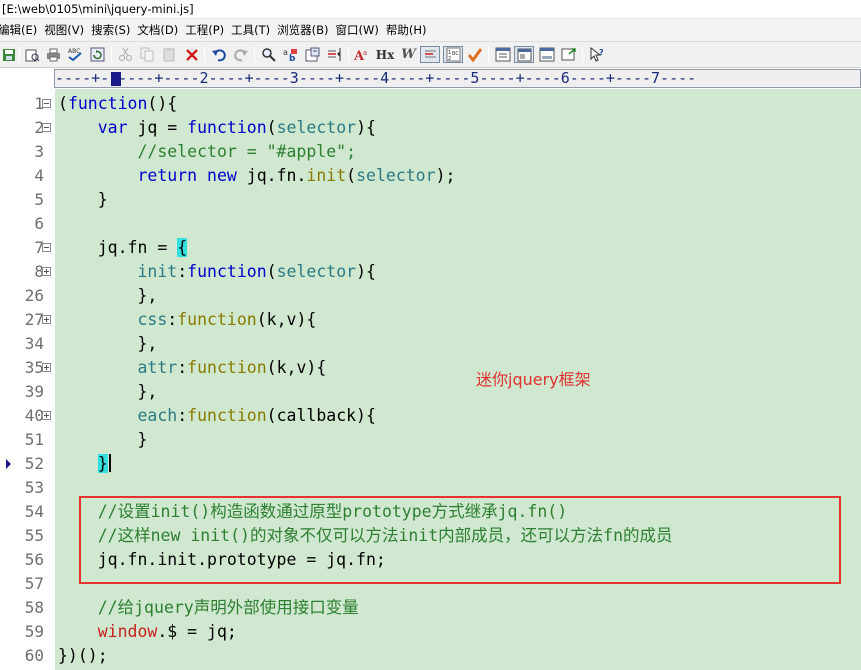 The width and height of the screenshot is (861, 670). What do you see at coordinates (445, 175) in the screenshot?
I see `code-token: );` at bounding box center [445, 175].